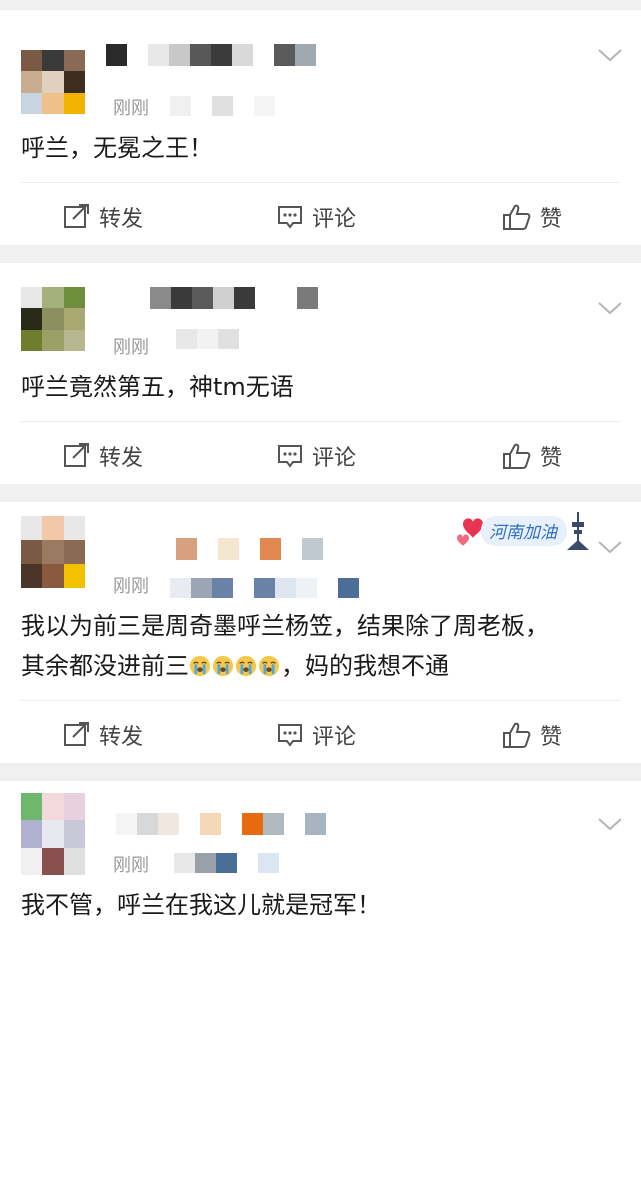 The height and width of the screenshot is (1181, 641). What do you see at coordinates (117, 148) in the screenshot?
I see `comment-text-line: 呼兰，无冕之王！` at bounding box center [117, 148].